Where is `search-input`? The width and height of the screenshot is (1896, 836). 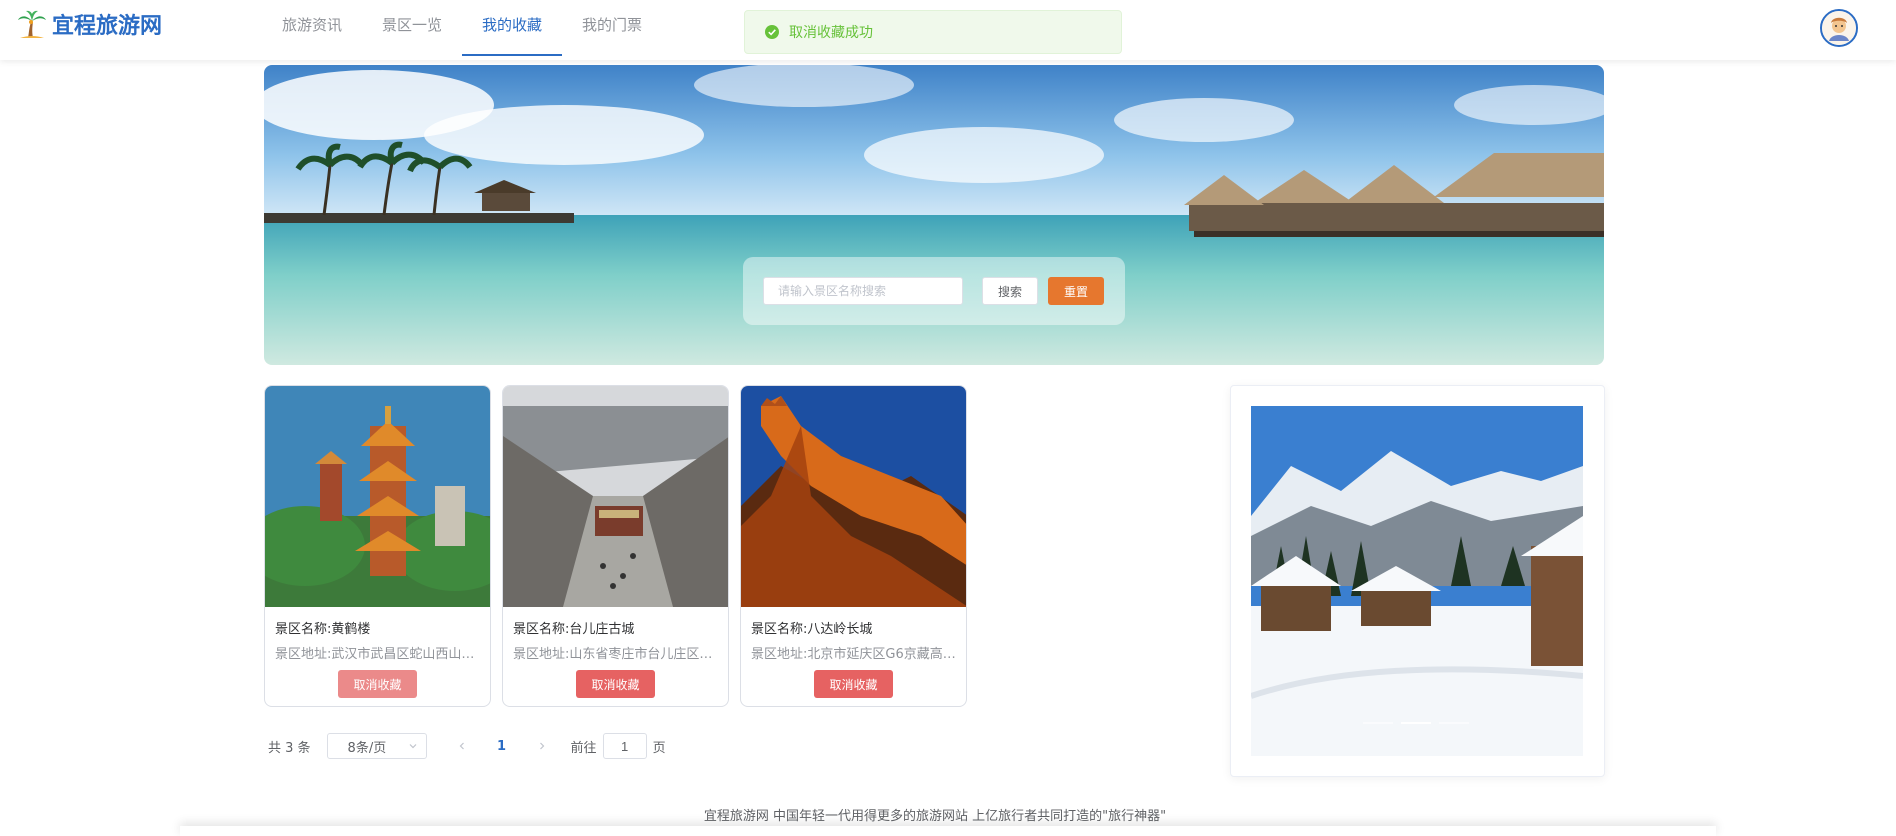
search-input is located at coordinates (863, 291).